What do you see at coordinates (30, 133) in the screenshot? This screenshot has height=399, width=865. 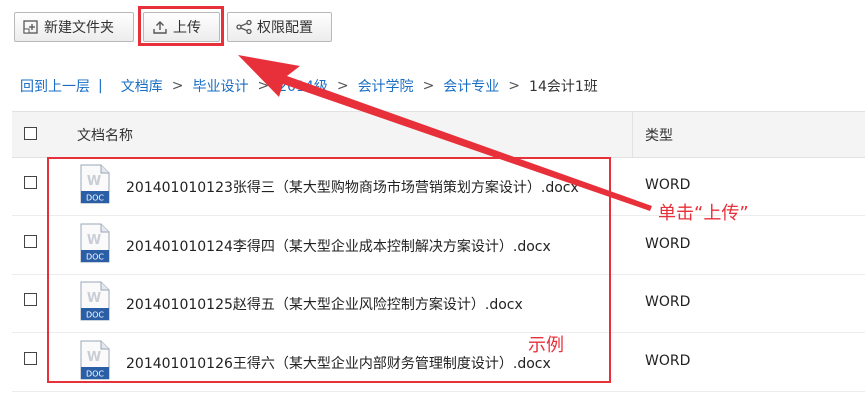 I see `select-all-checkbox` at bounding box center [30, 133].